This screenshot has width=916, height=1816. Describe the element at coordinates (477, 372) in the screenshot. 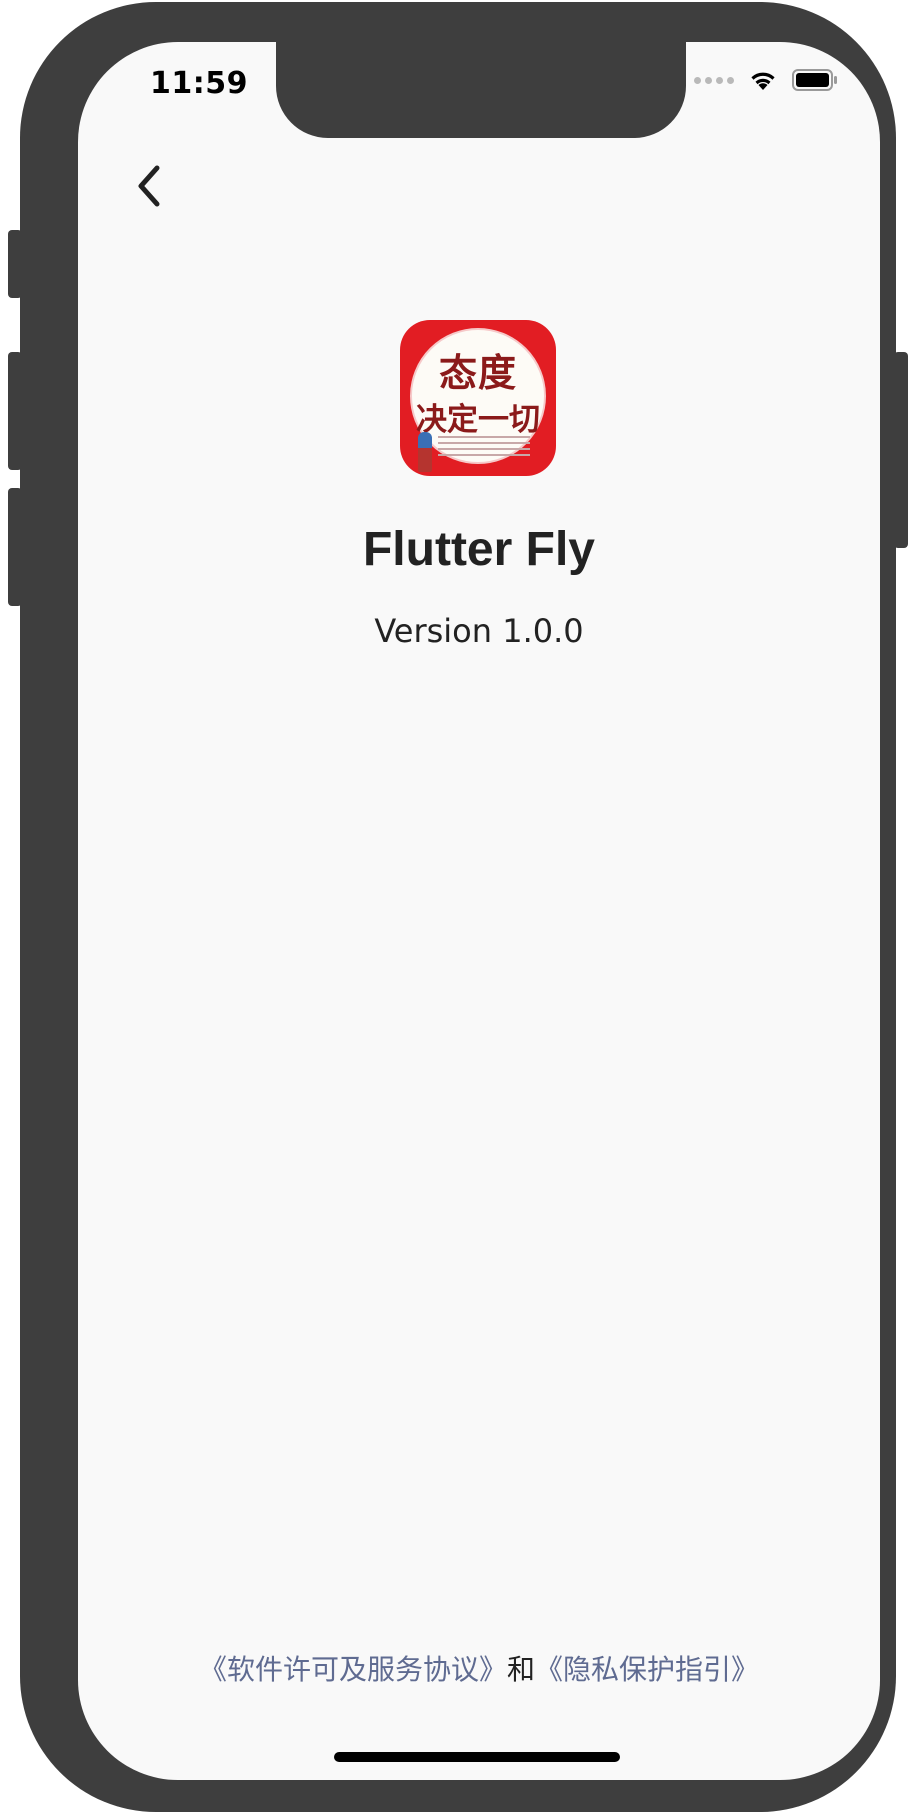

I see `logo-title-line1: 态度` at that location.